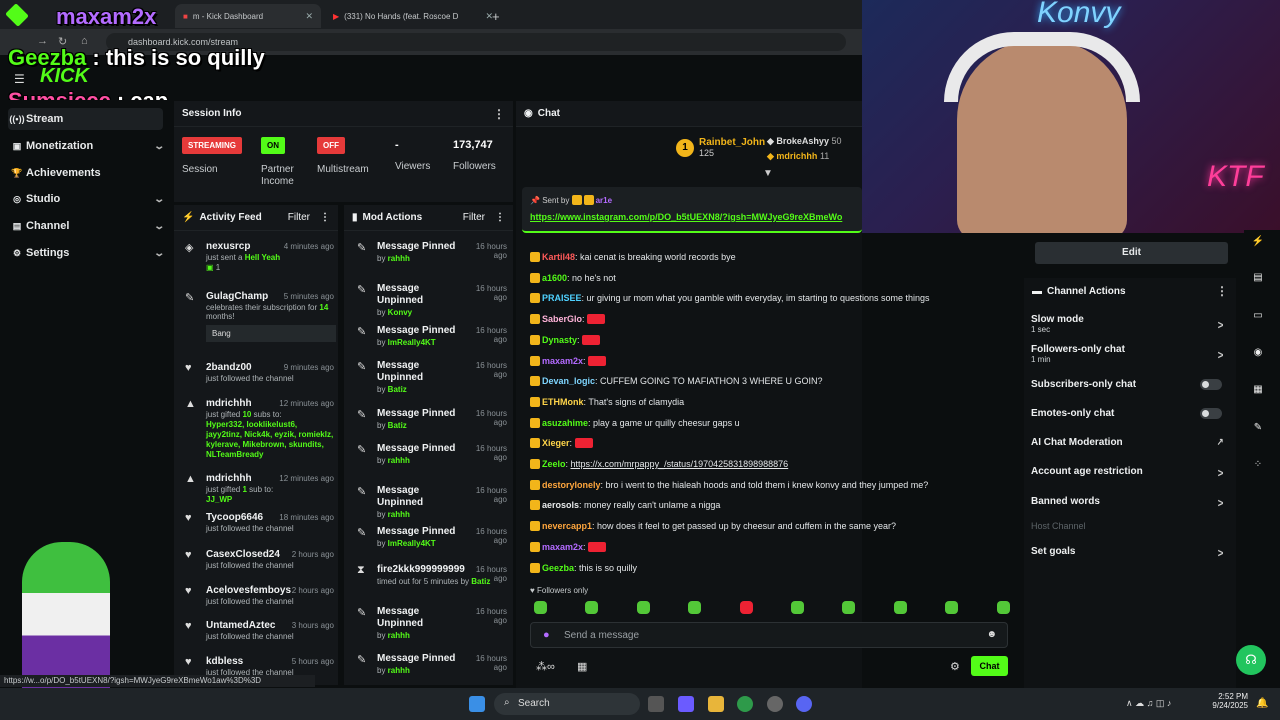  I want to click on collapse-icon: ▼, so click(768, 173).